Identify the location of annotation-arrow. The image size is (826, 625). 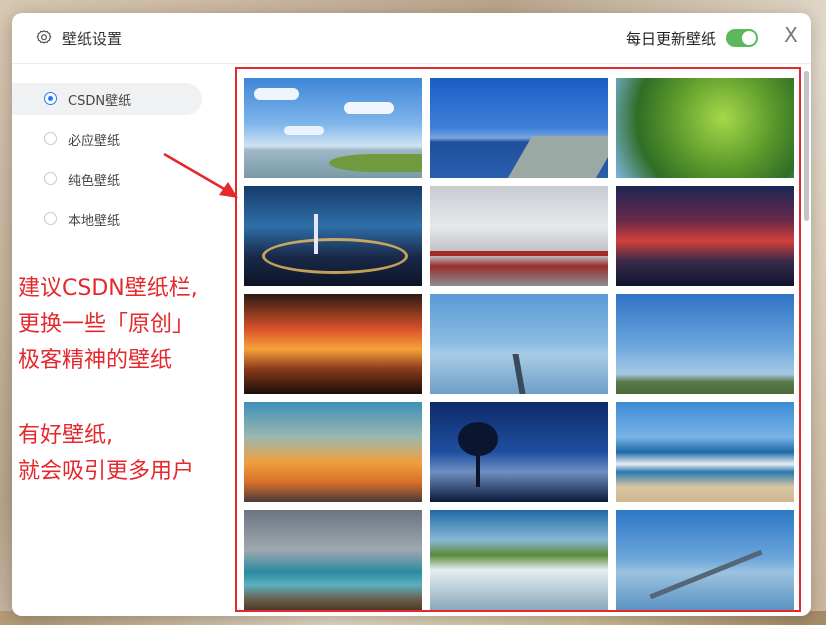
(200, 175).